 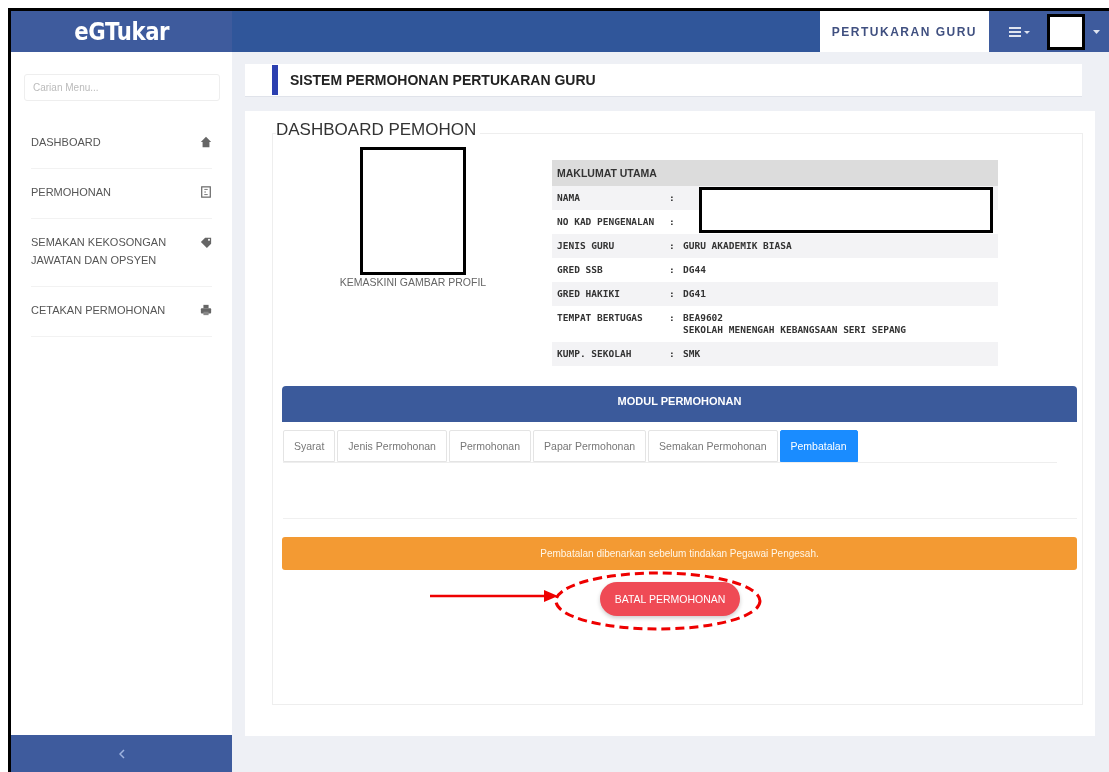 What do you see at coordinates (121, 753) in the screenshot?
I see `chevron-left-icon` at bounding box center [121, 753].